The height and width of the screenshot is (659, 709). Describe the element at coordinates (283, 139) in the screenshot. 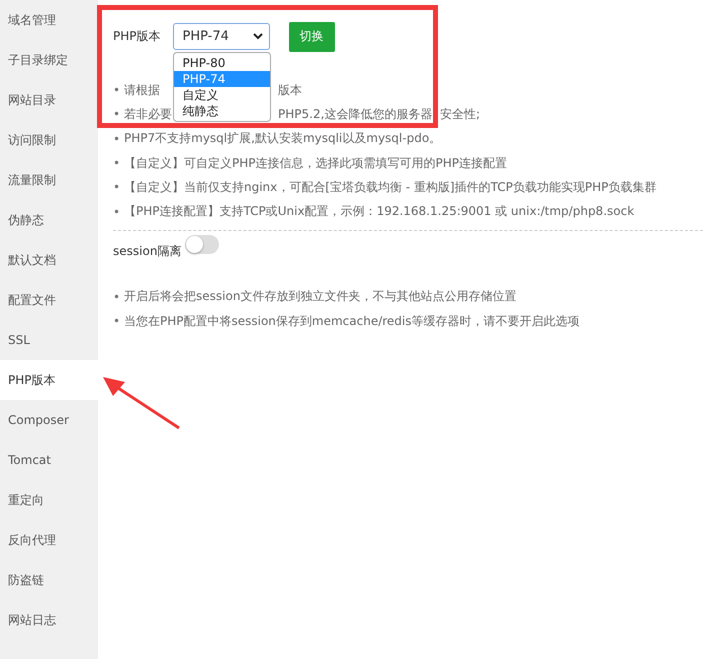

I see `note-text: PHP7不支持mysql扩展,默认安装mysqli以及mysql-pdo。` at that location.